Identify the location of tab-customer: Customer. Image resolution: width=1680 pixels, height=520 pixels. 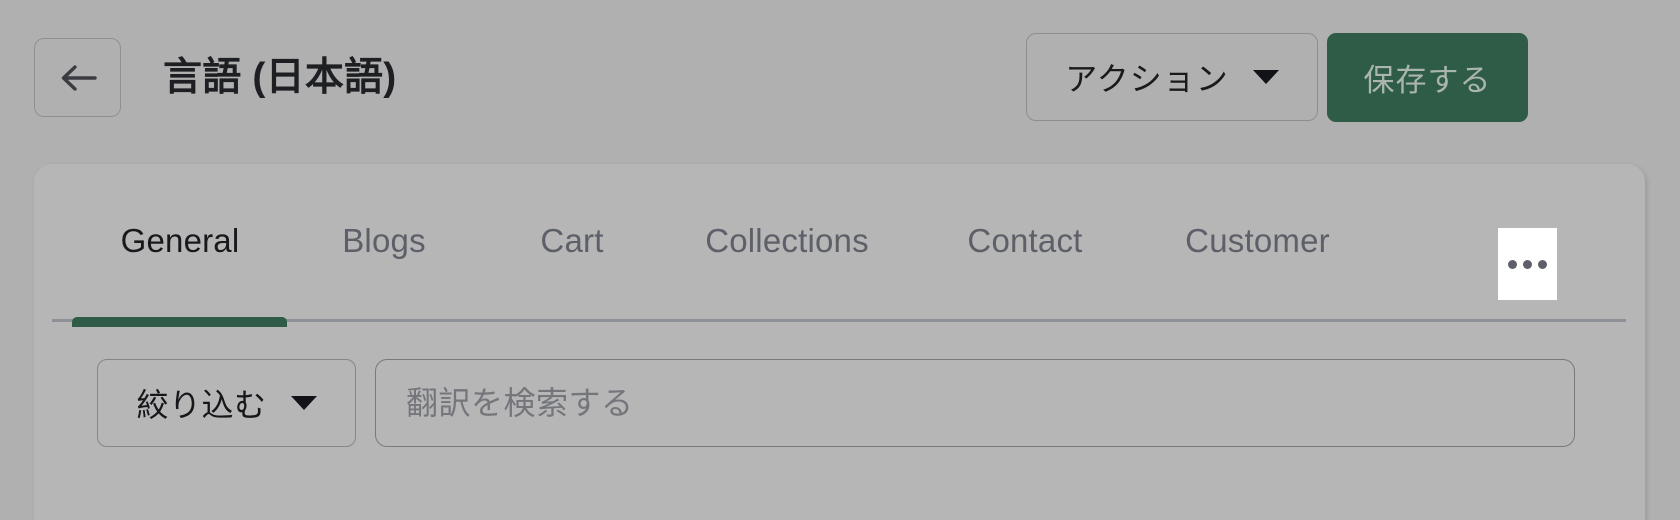
(1257, 241).